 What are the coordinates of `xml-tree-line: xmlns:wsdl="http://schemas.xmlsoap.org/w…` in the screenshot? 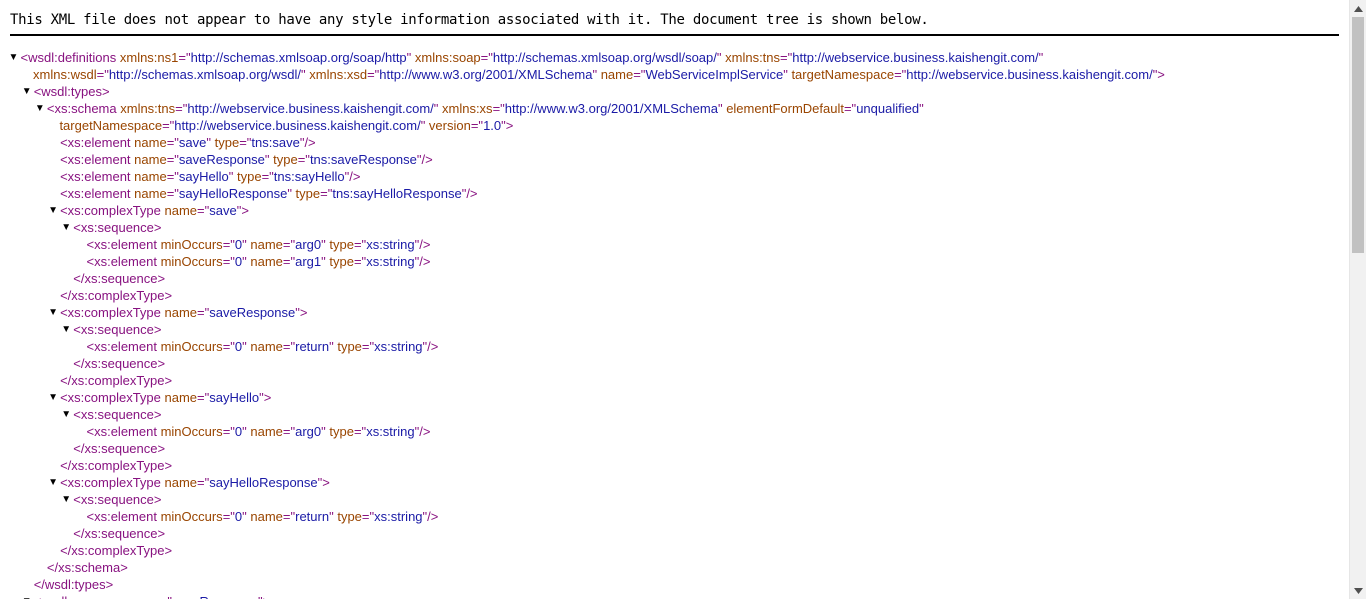 It's located at (675, 74).